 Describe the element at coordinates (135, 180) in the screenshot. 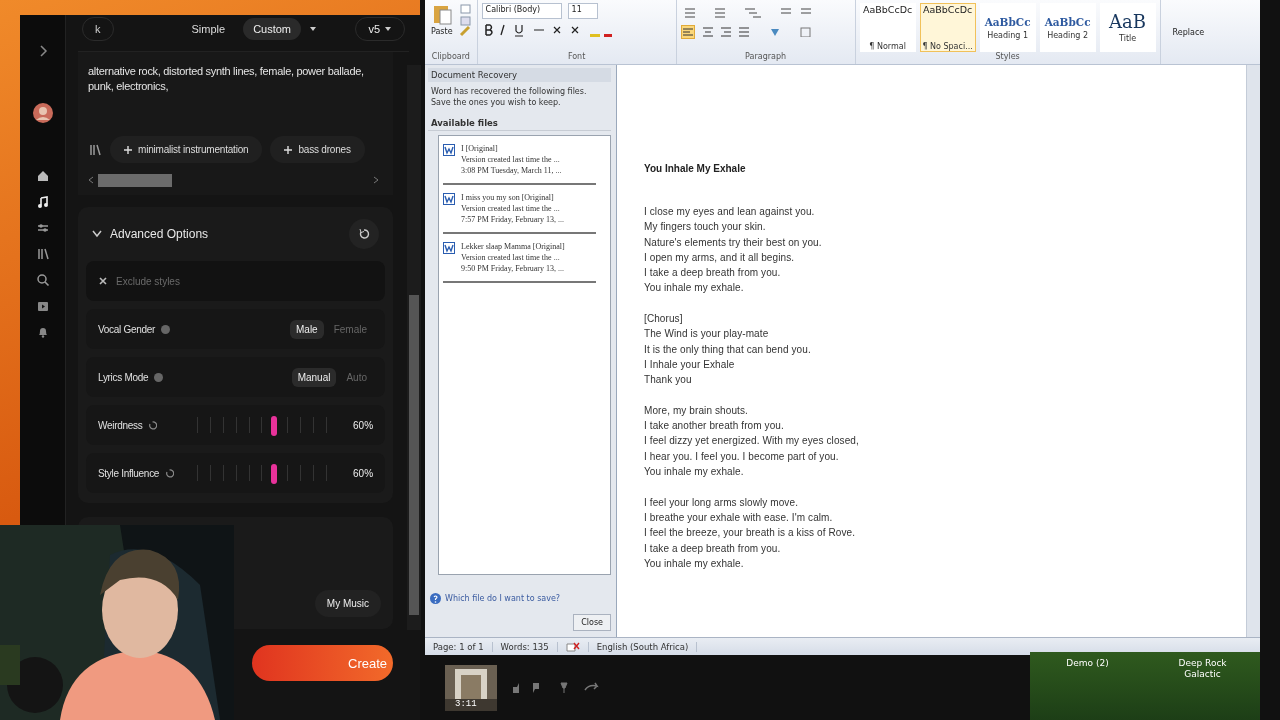

I see `scrollbar-thumb` at that location.